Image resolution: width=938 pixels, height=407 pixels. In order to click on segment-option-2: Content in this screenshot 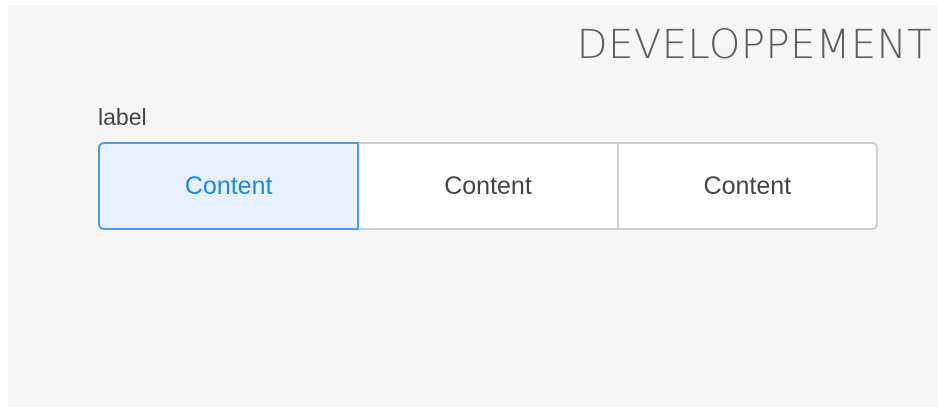, I will do `click(489, 186)`.